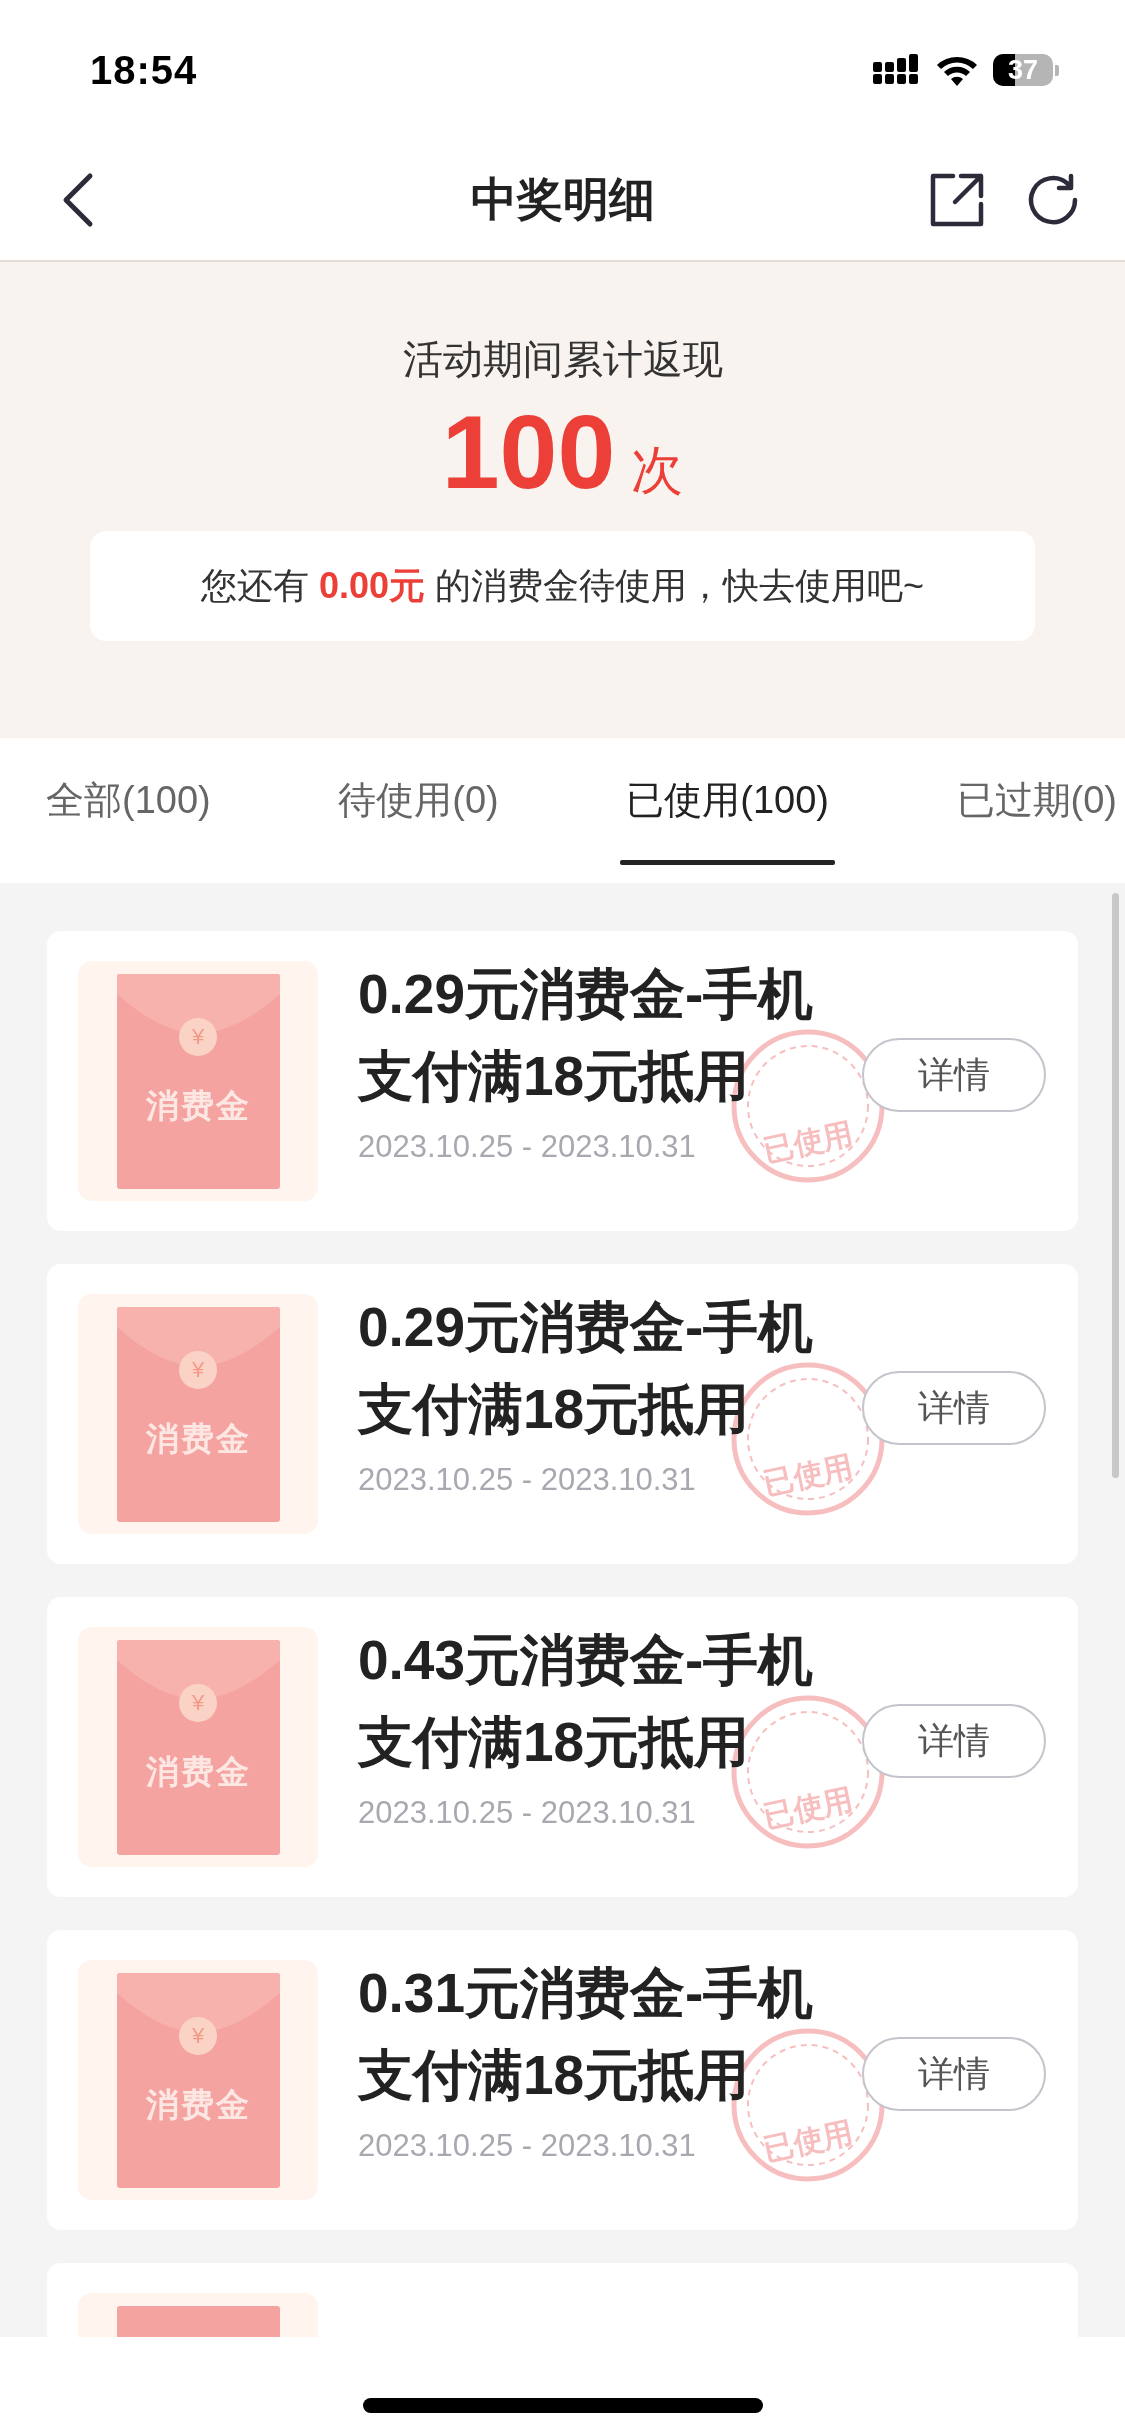 The image size is (1125, 2435). I want to click on filter-tab: 待使用(0), so click(418, 800).